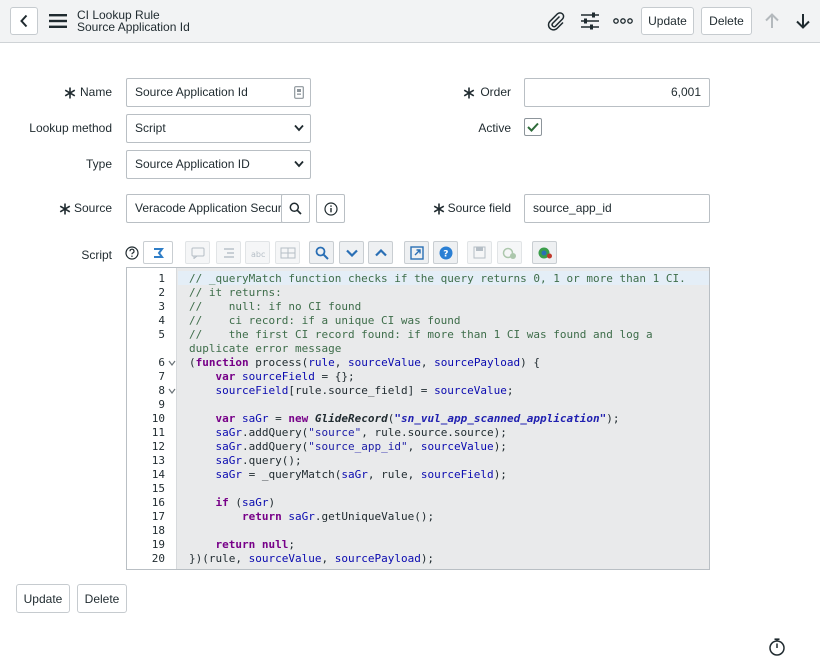  Describe the element at coordinates (242, 545) in the screenshot. I see `code-line: return null;` at that location.